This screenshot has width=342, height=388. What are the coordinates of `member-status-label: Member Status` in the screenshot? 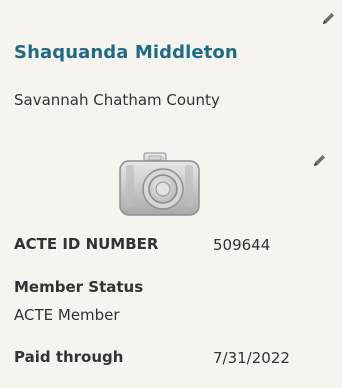 It's located at (79, 287).